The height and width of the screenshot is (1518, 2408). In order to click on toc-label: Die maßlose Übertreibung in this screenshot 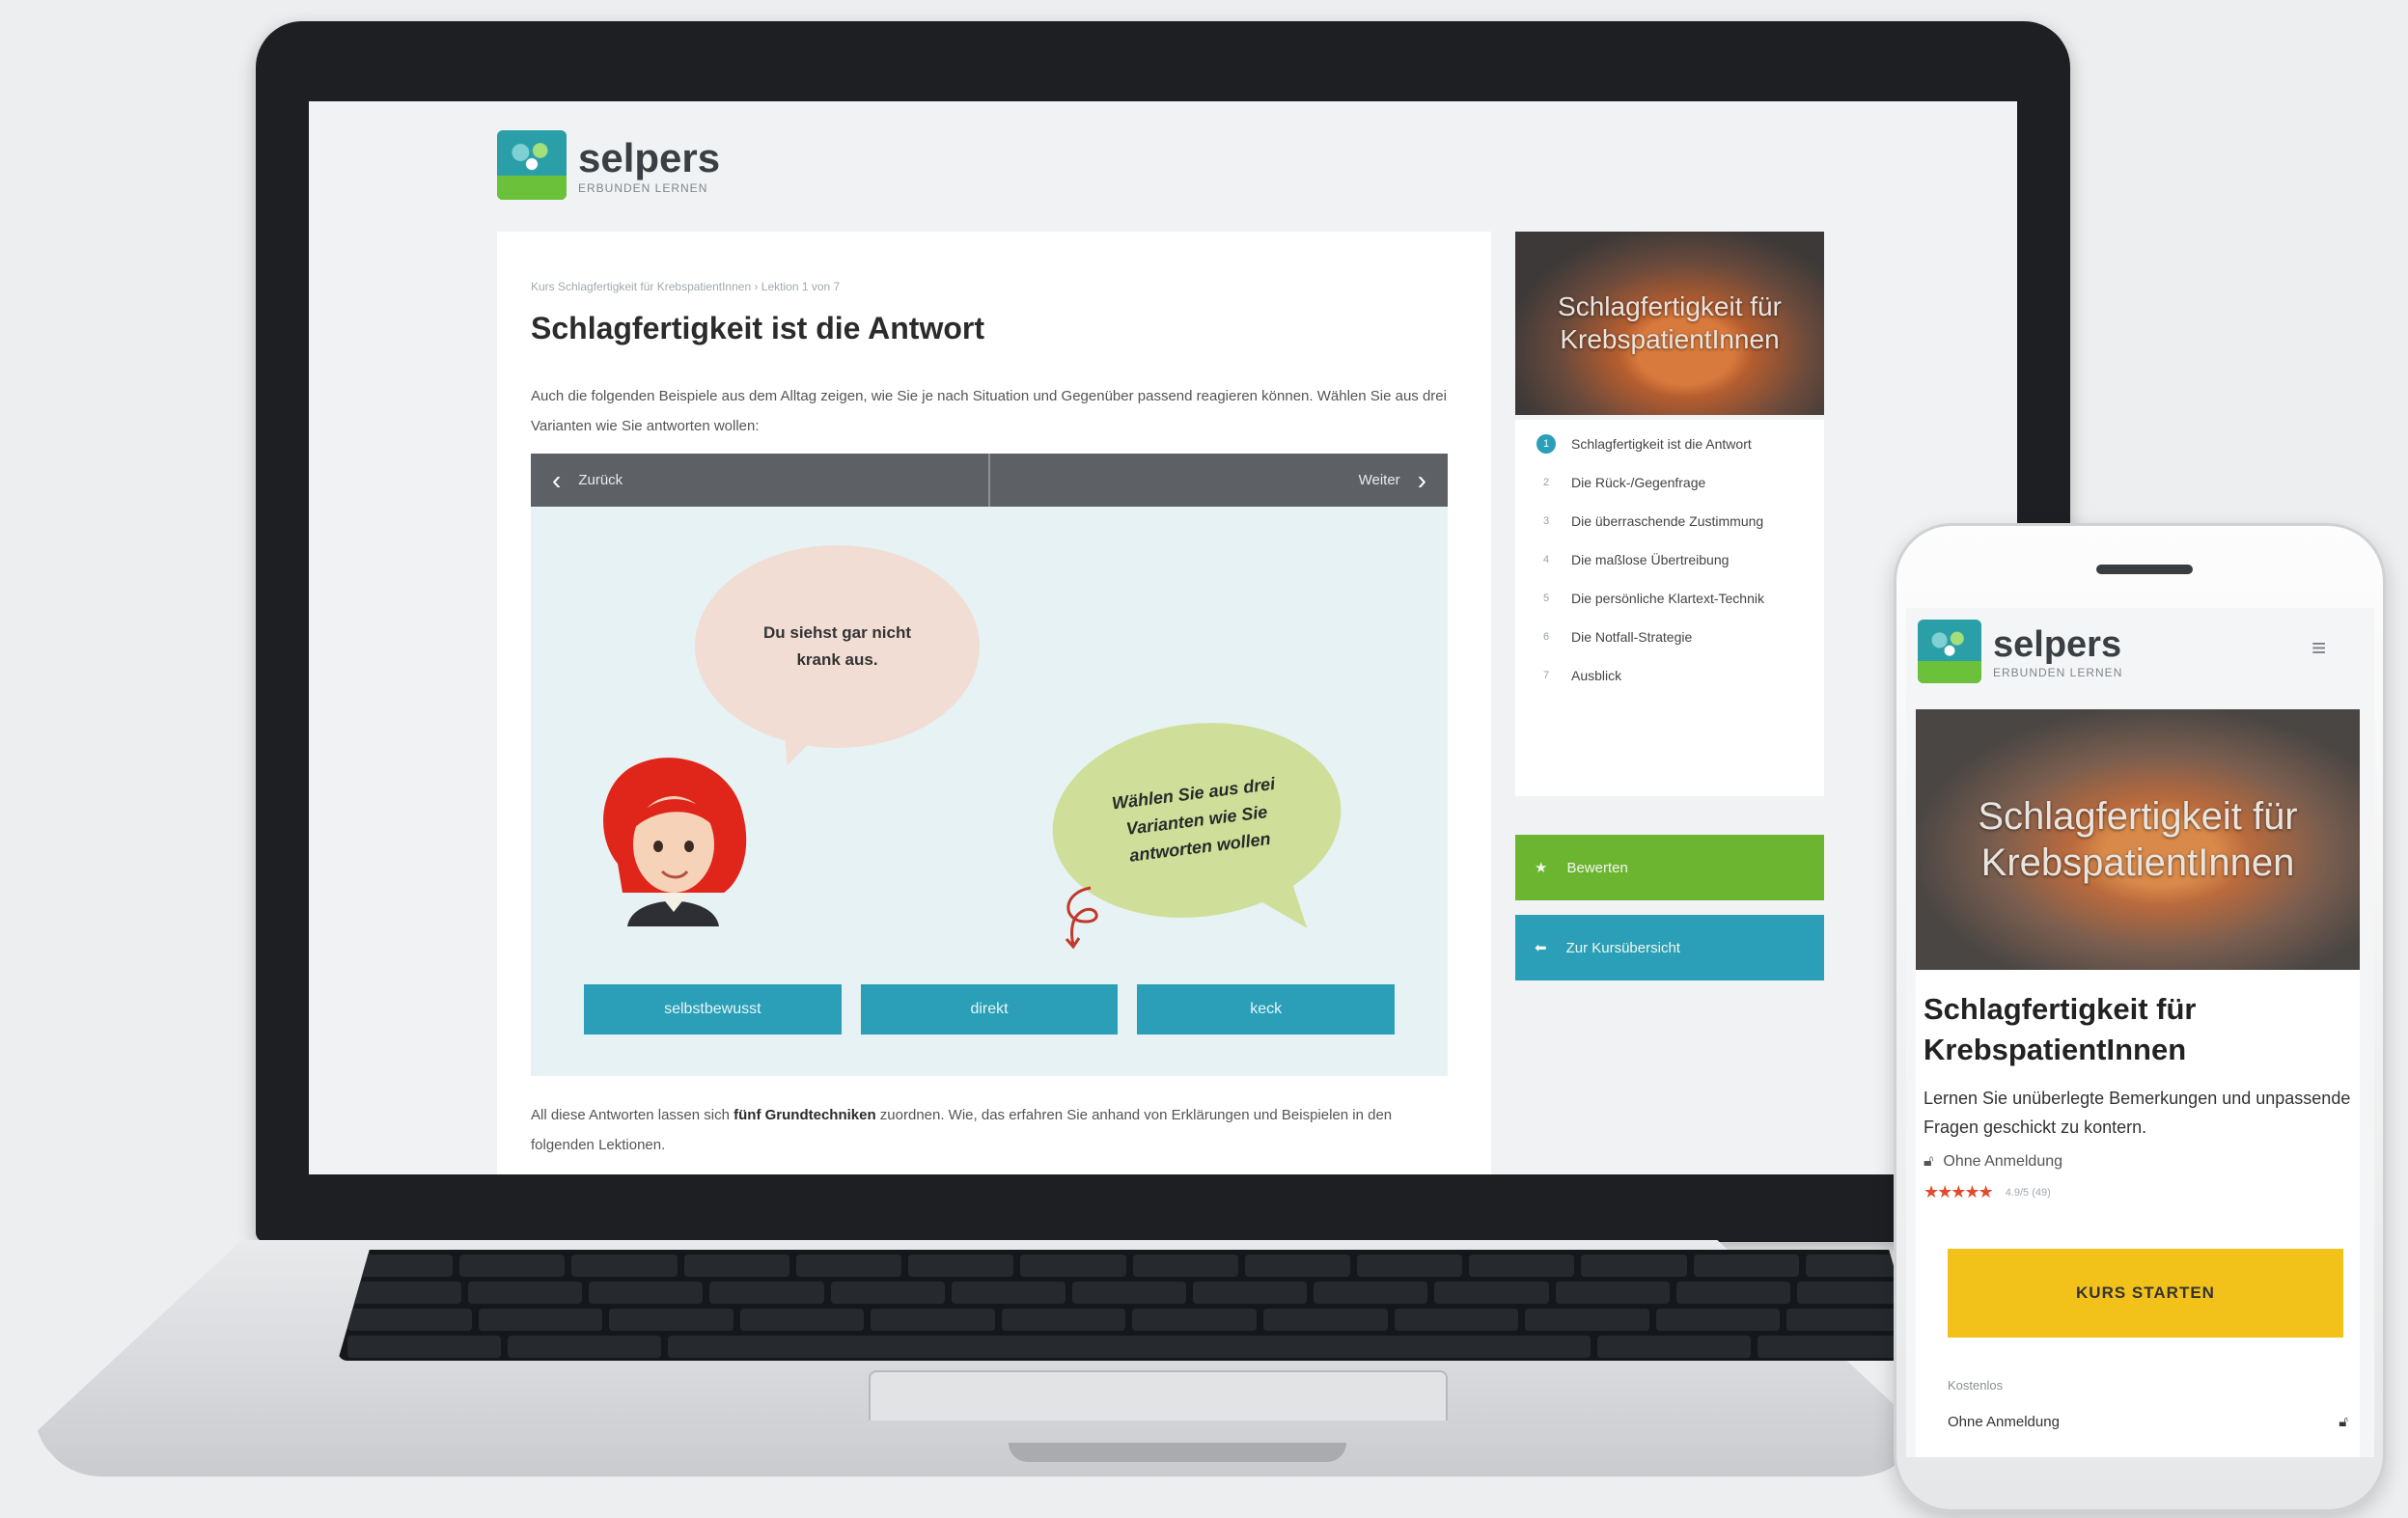, I will do `click(1651, 559)`.